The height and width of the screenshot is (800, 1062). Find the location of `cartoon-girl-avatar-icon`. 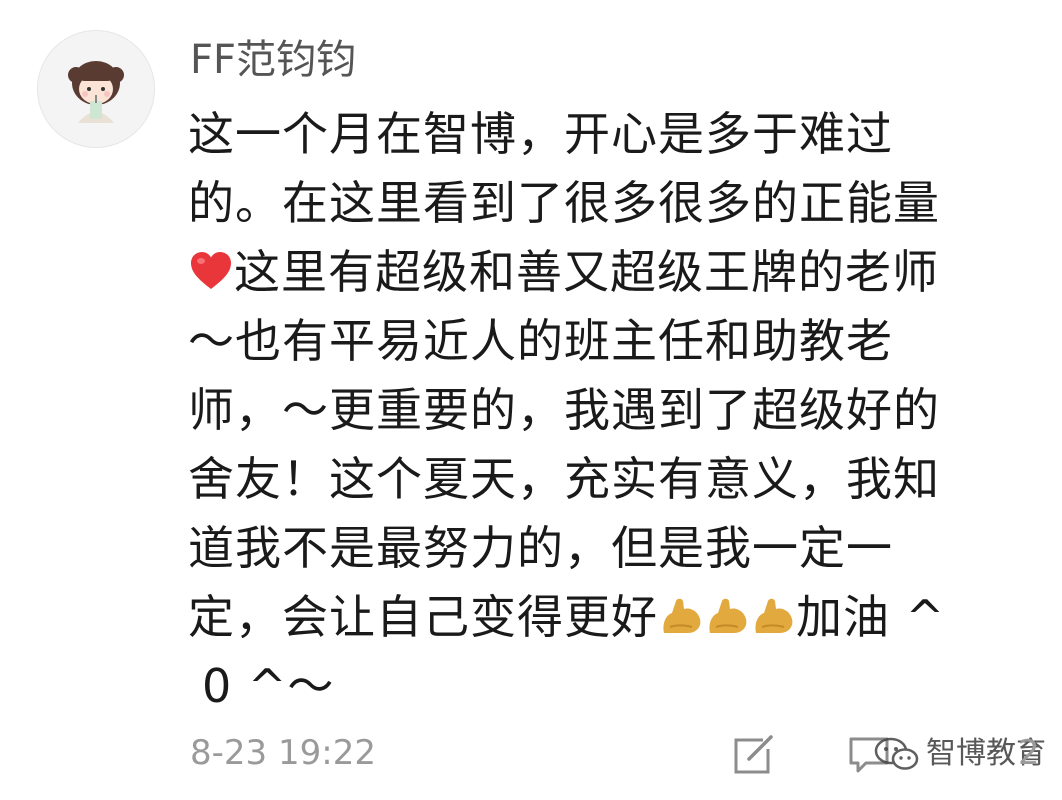

cartoon-girl-avatar-icon is located at coordinates (96, 89).